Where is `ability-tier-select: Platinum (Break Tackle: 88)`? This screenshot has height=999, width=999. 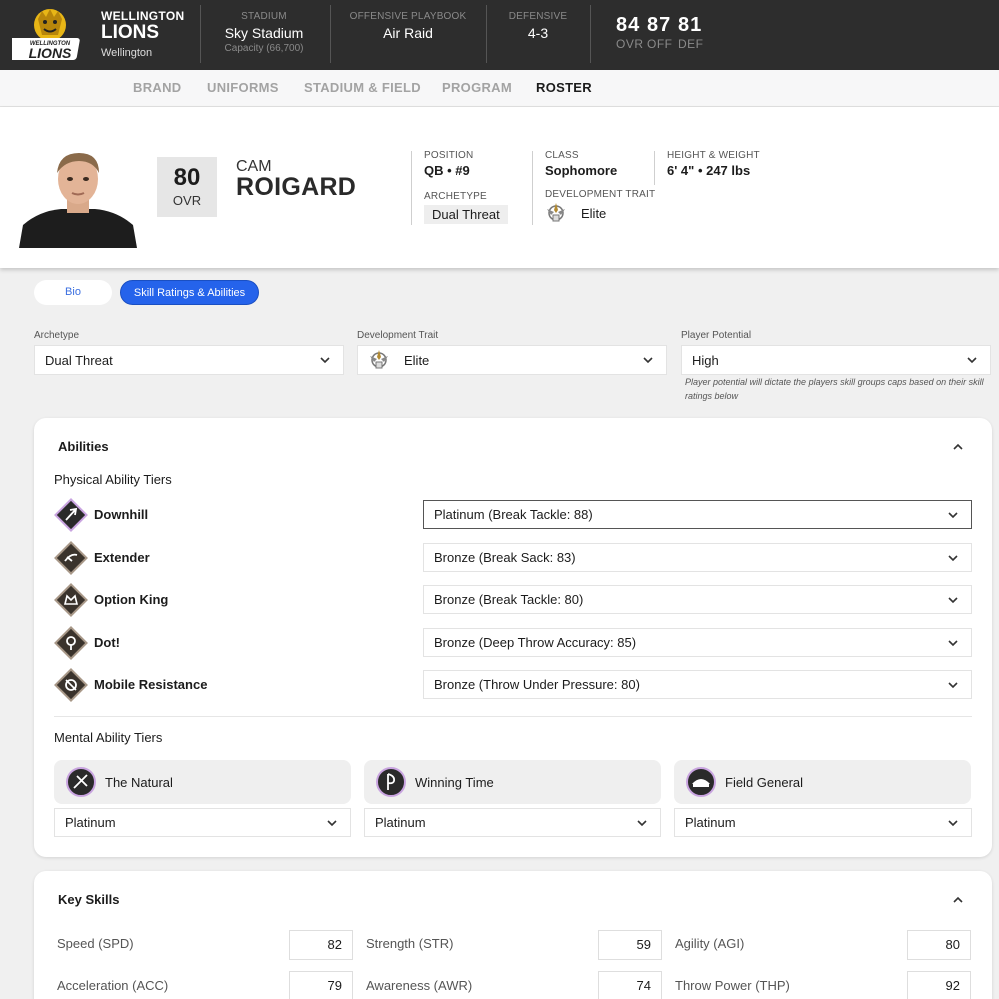
ability-tier-select: Platinum (Break Tackle: 88) is located at coordinates (697, 514).